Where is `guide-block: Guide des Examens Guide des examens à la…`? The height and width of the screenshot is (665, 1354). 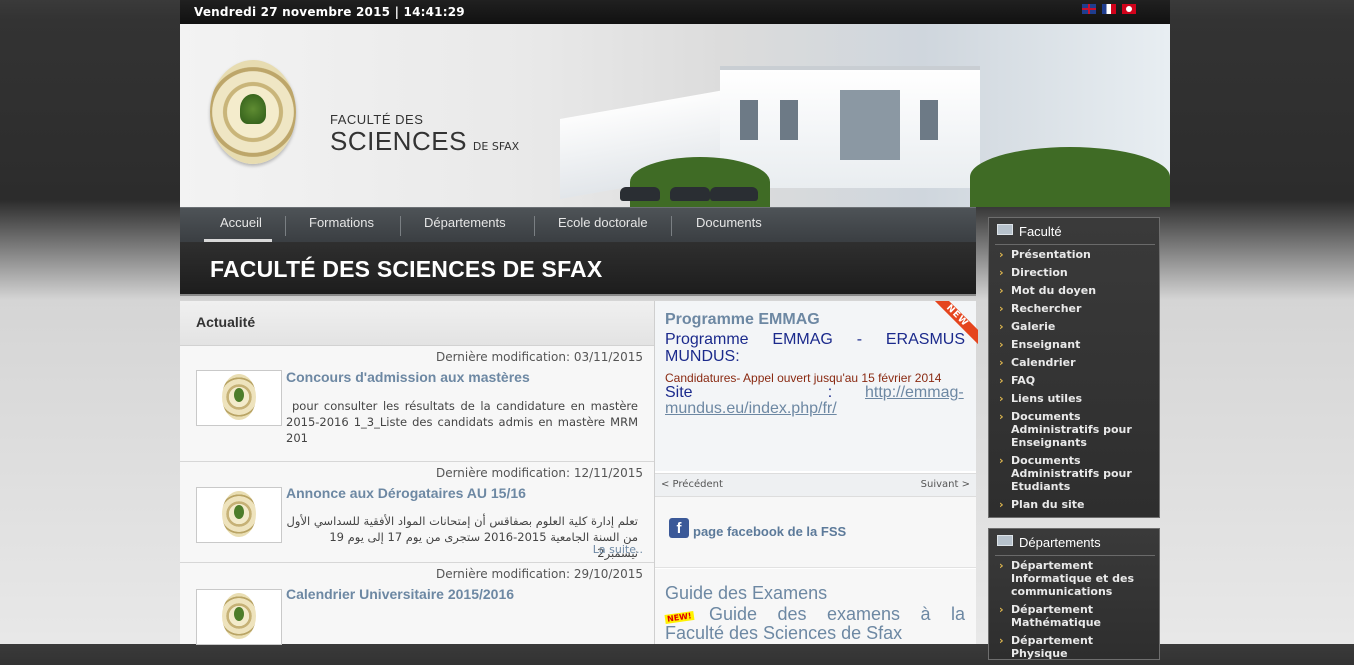
guide-block: Guide des Examens Guide des examens à la… is located at coordinates (815, 606).